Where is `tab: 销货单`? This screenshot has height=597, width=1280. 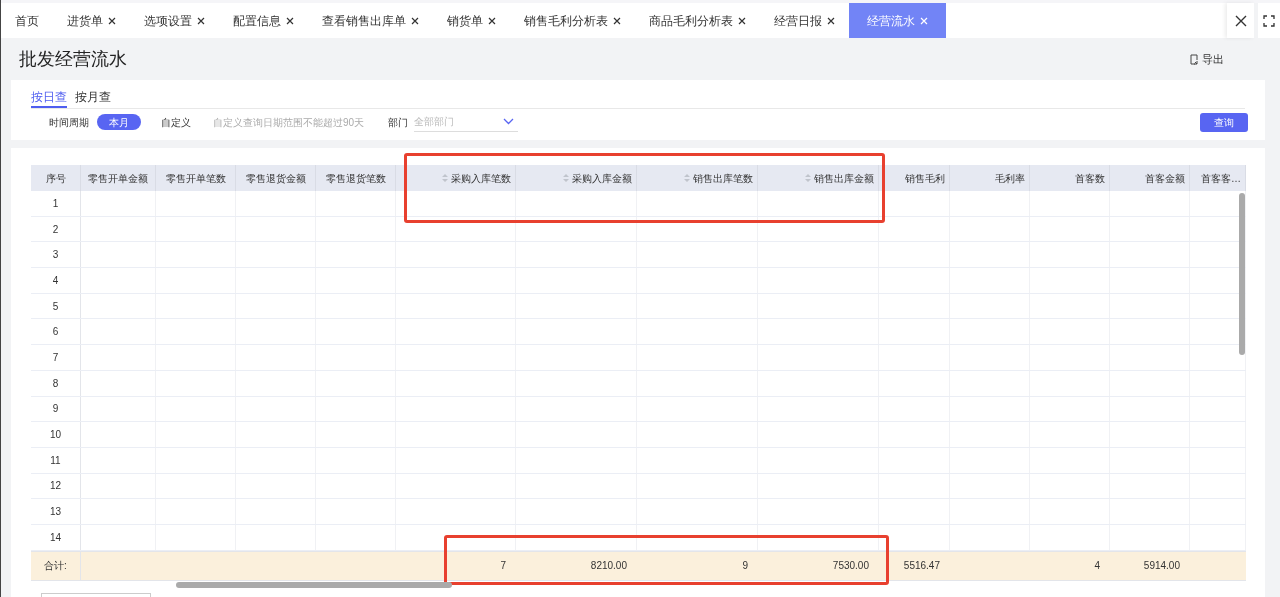 tab: 销货单 is located at coordinates (471, 20).